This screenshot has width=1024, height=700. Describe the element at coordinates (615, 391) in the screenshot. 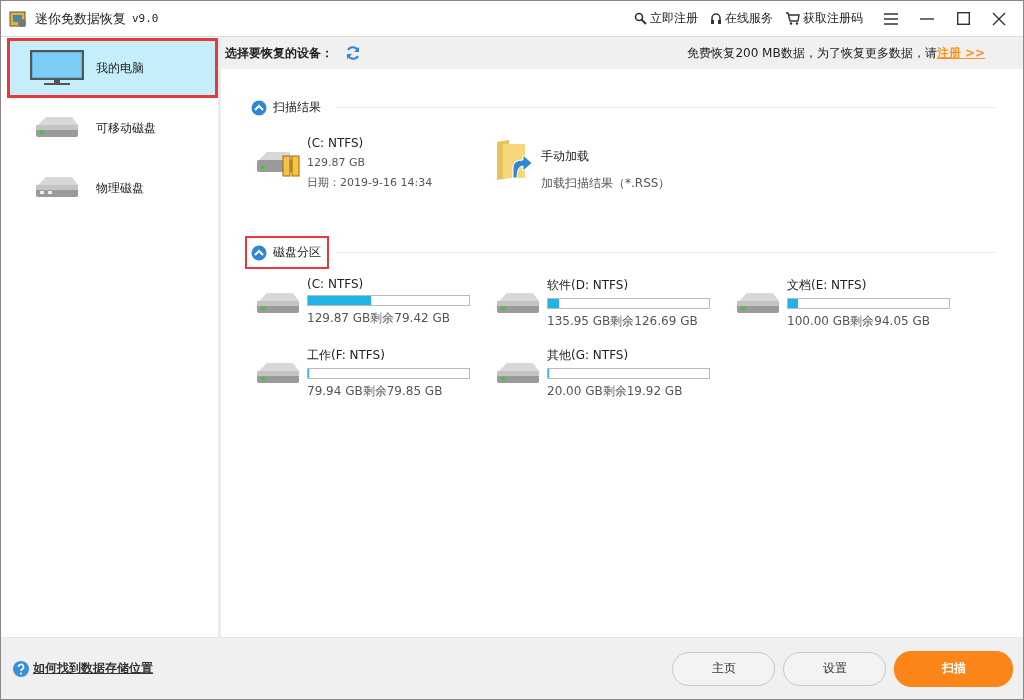

I see `partition-size: 20.00 GB剩余19.92 GB` at that location.